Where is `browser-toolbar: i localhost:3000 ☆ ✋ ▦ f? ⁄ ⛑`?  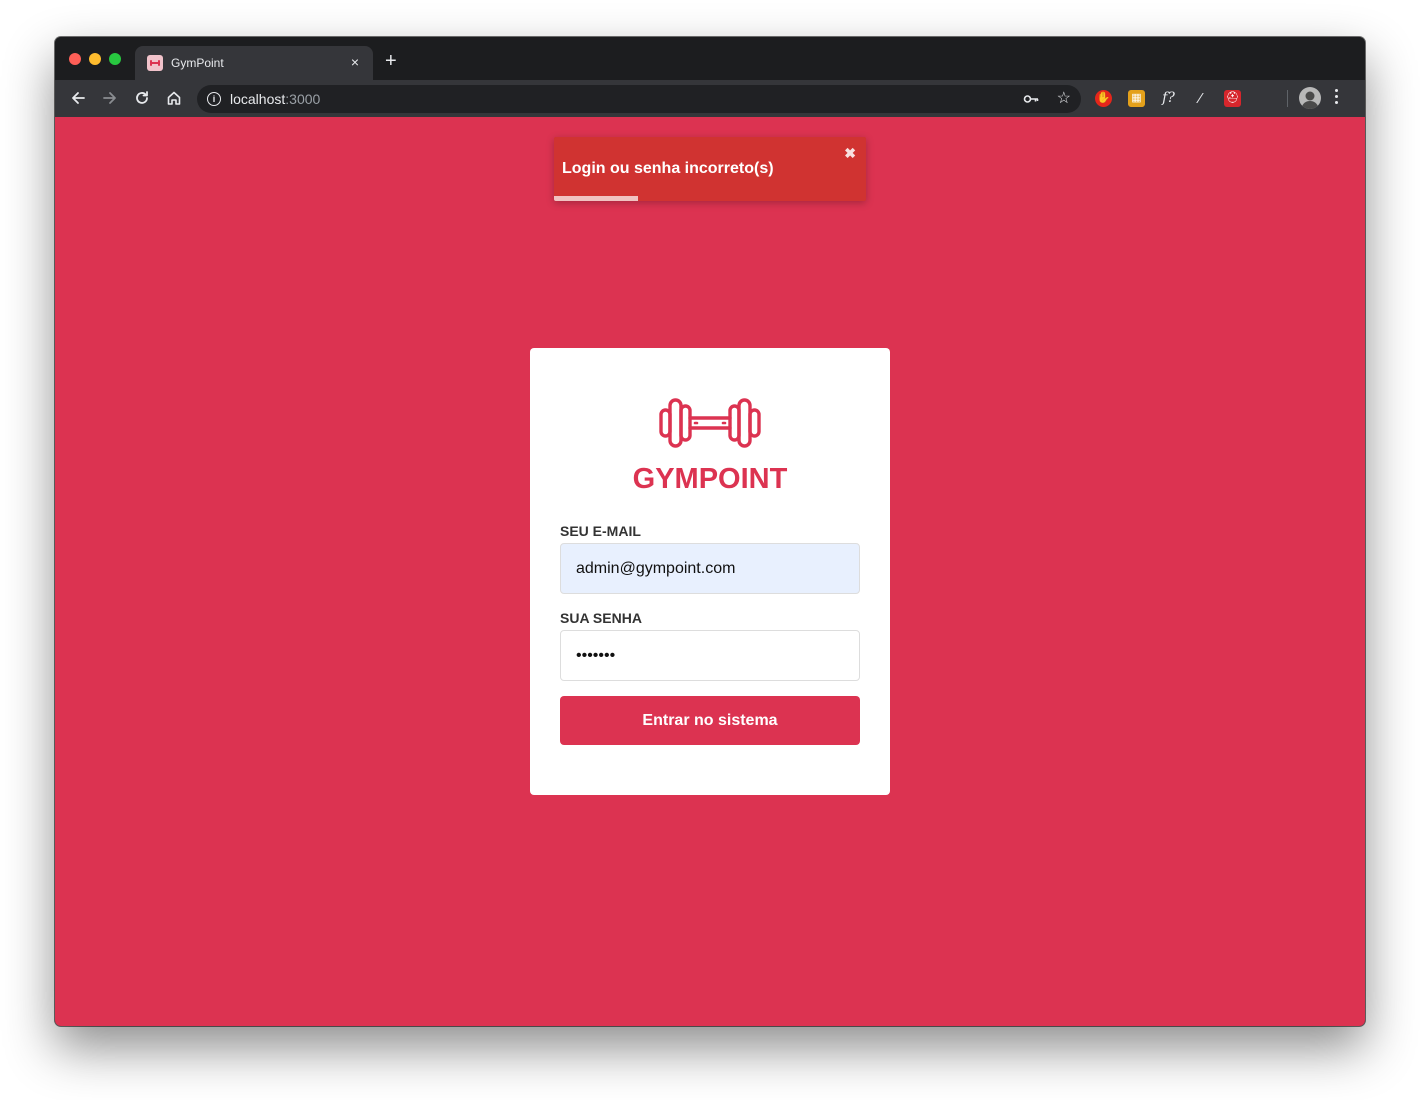
browser-toolbar: i localhost:3000 ☆ ✋ ▦ f? ⁄ ⛑ is located at coordinates (710, 99).